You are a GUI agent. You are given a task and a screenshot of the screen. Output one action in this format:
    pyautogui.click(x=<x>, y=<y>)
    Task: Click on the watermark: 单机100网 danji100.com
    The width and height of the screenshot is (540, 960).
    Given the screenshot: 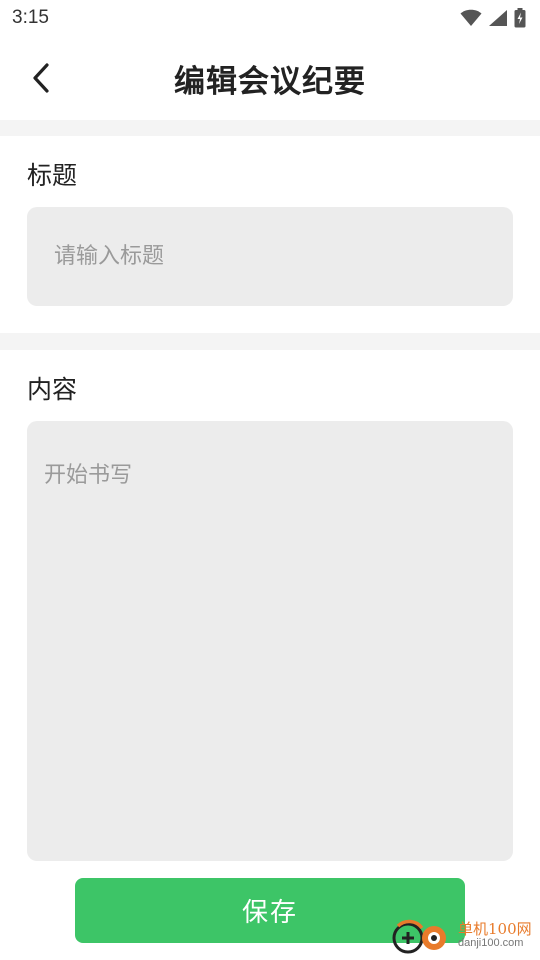 What is the action you would take?
    pyautogui.click(x=464, y=936)
    